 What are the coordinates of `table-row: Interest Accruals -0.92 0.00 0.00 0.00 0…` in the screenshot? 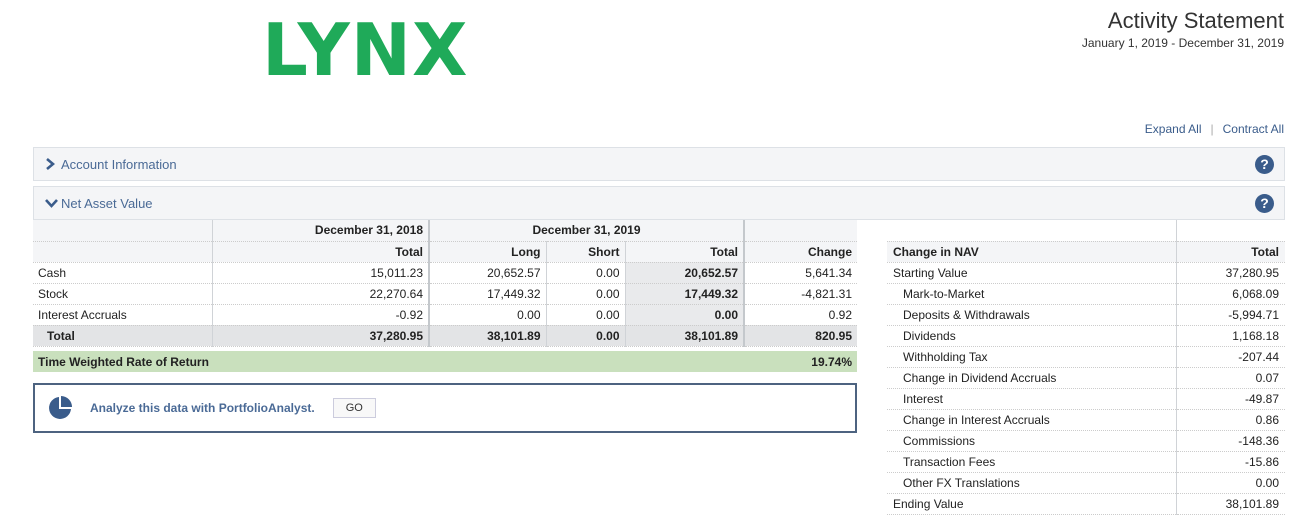 It's located at (445, 315).